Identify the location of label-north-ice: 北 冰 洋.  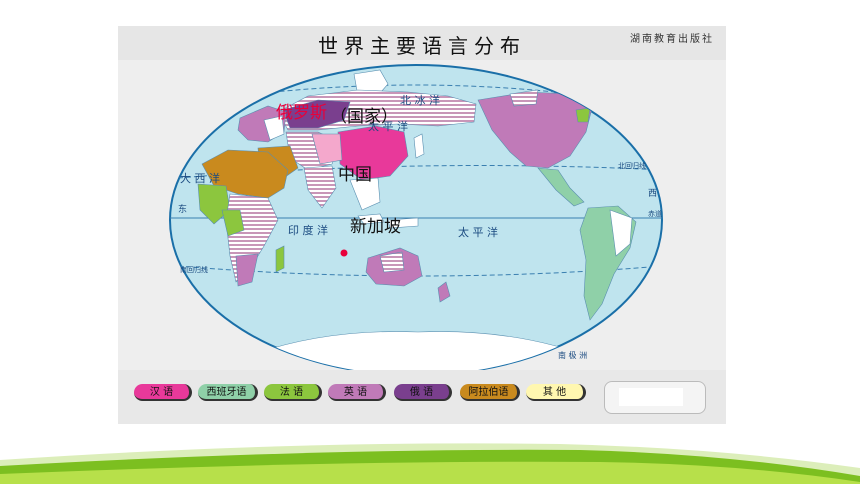
(420, 100).